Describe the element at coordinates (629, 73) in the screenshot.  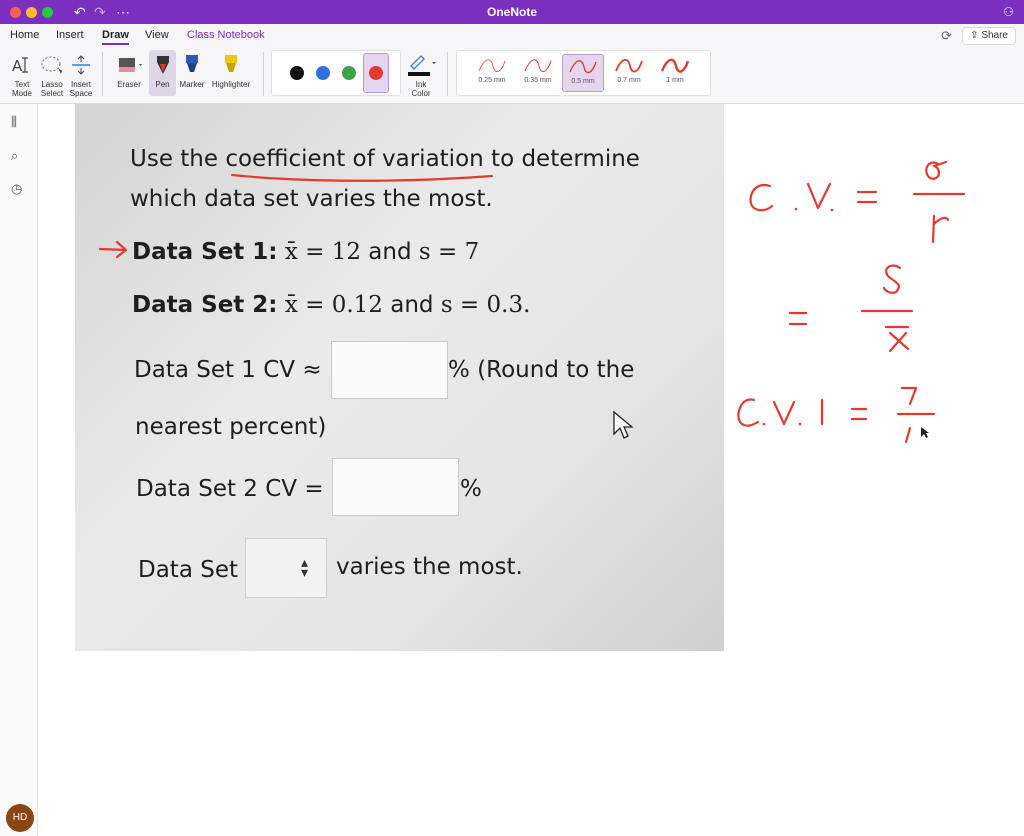
I see `stroke-07-button: 0.7 mm` at that location.